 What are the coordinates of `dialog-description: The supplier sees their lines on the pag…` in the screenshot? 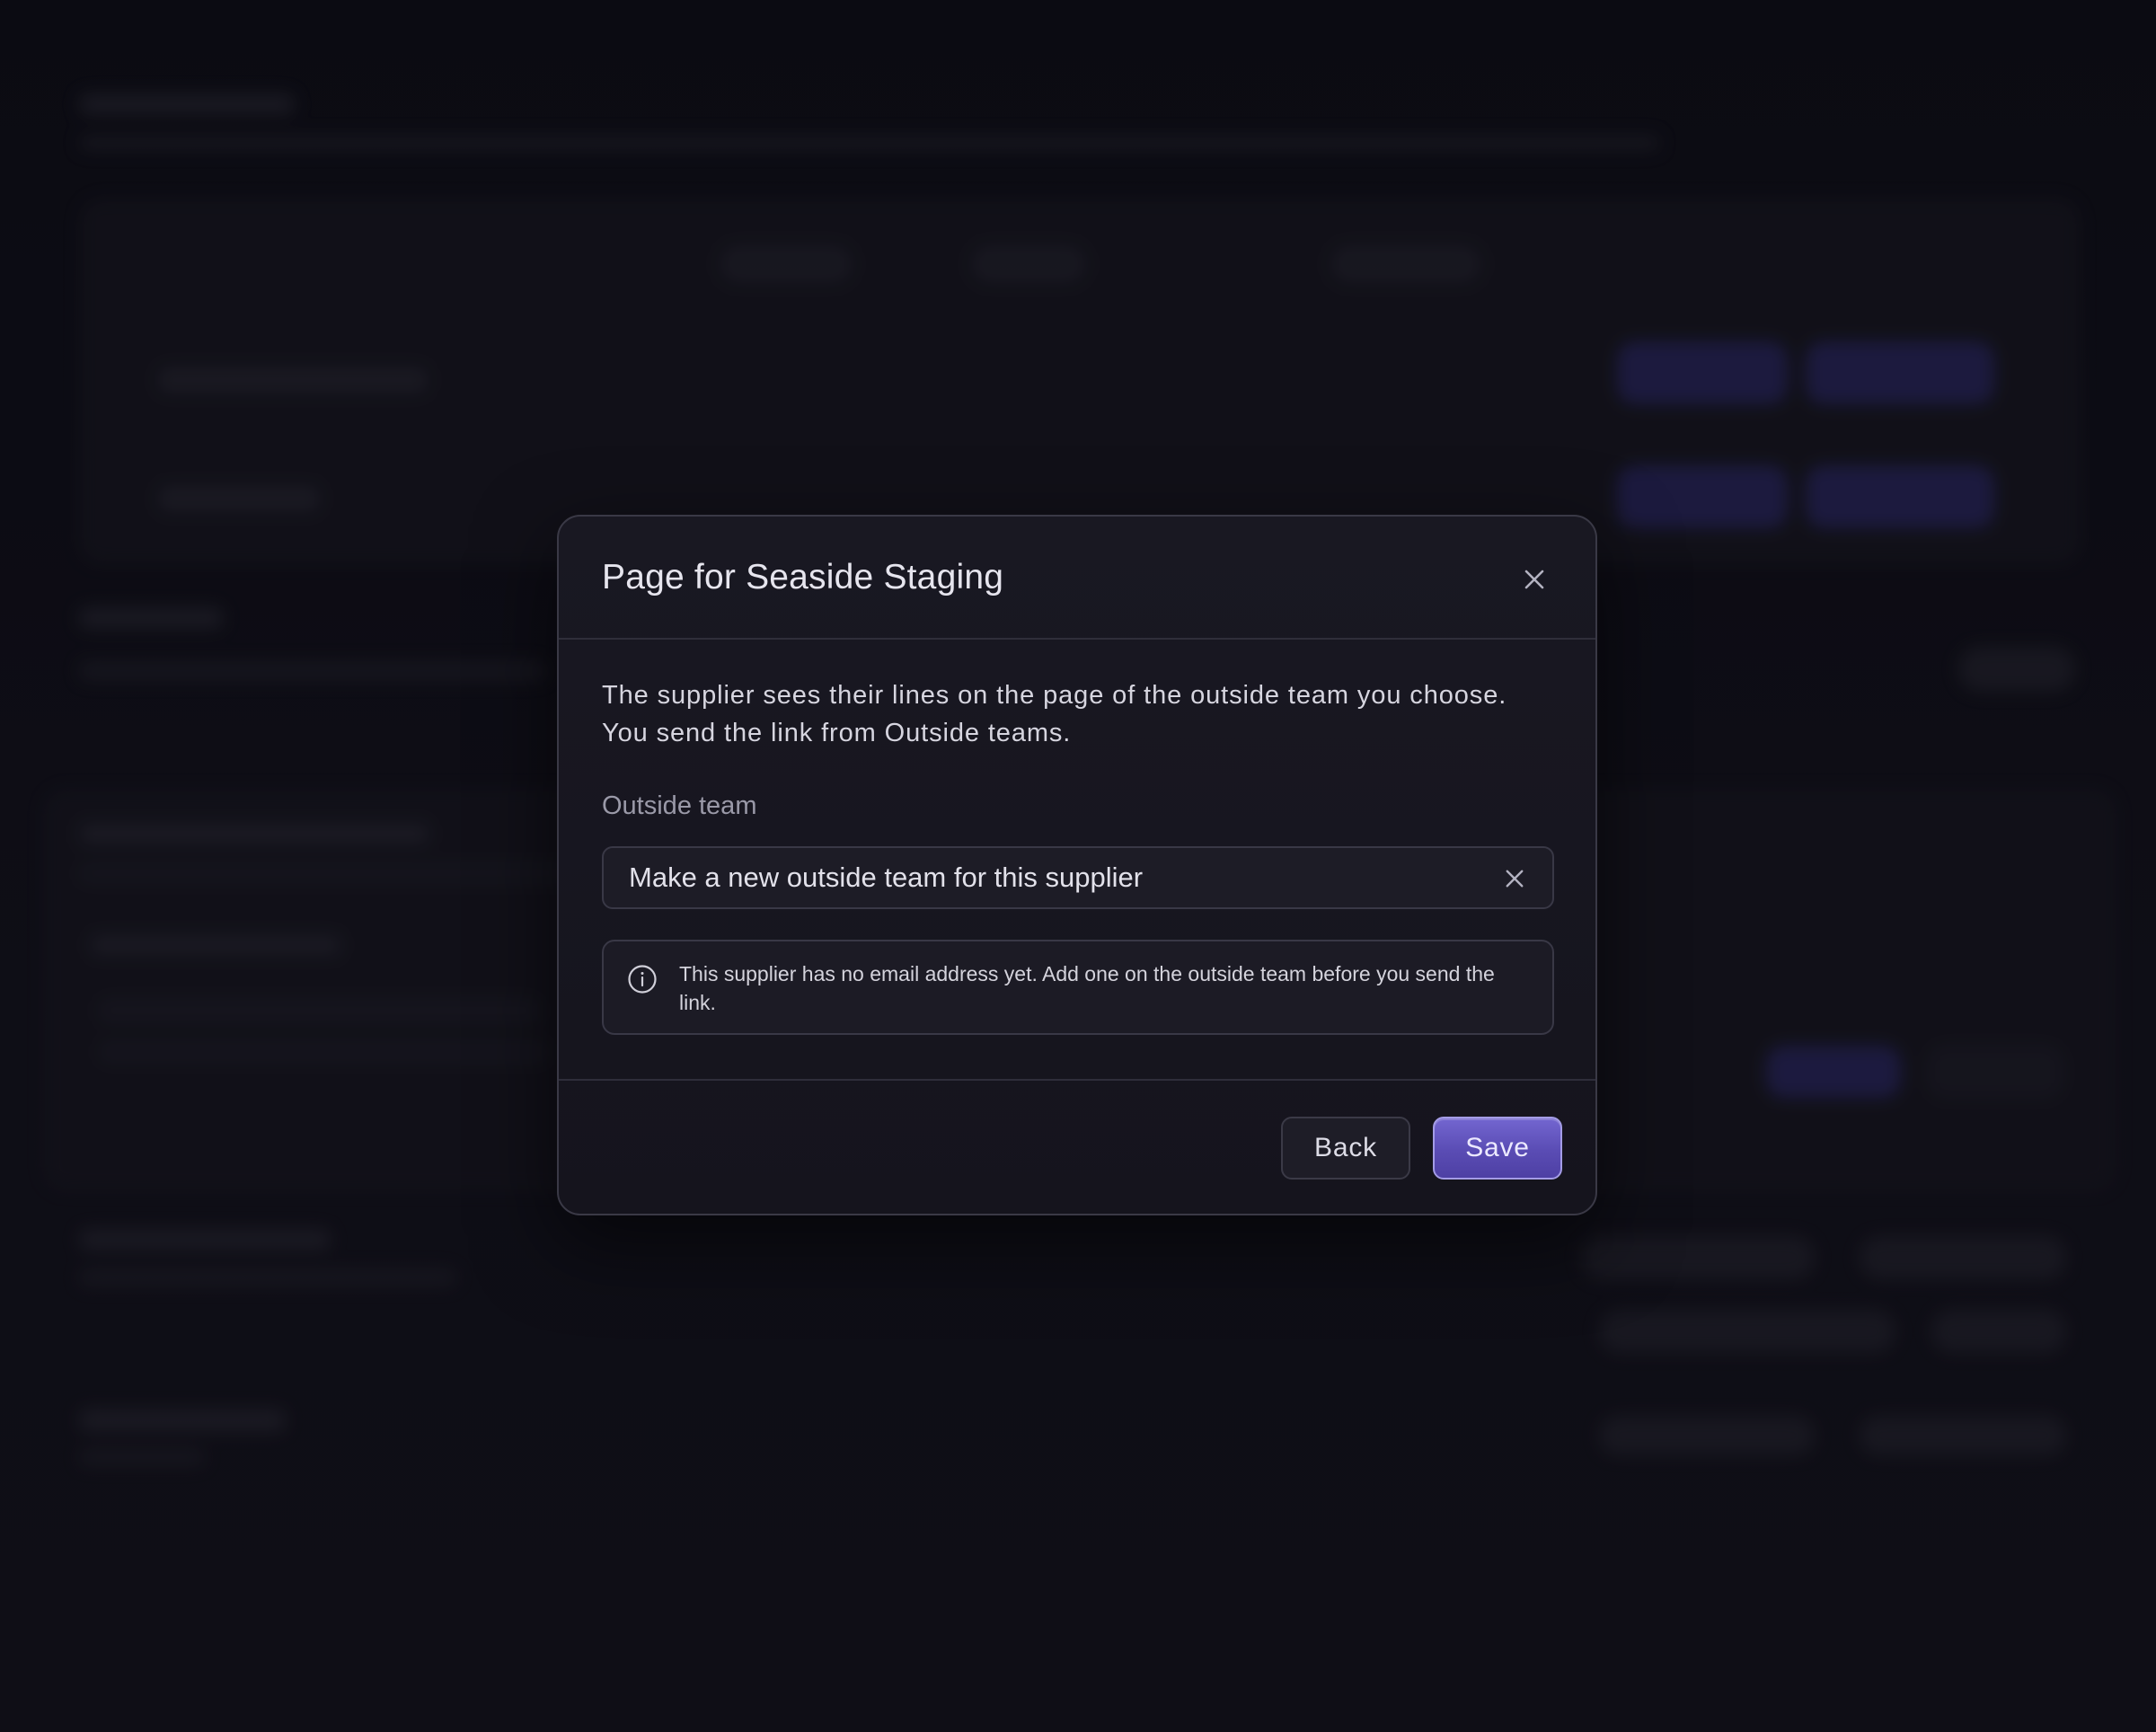 It's located at (1079, 714).